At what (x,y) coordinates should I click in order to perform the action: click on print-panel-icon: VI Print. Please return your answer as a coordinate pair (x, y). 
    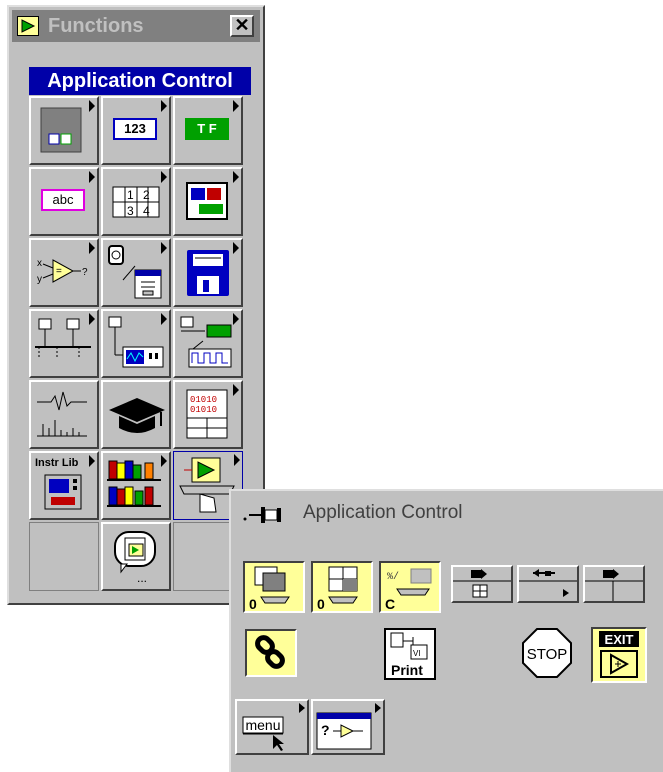
    Looking at the image, I should click on (410, 654).